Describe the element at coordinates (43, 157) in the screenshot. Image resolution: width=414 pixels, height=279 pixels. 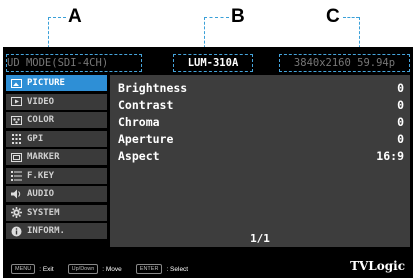
I see `sidebar-item-label: MARKER` at that location.